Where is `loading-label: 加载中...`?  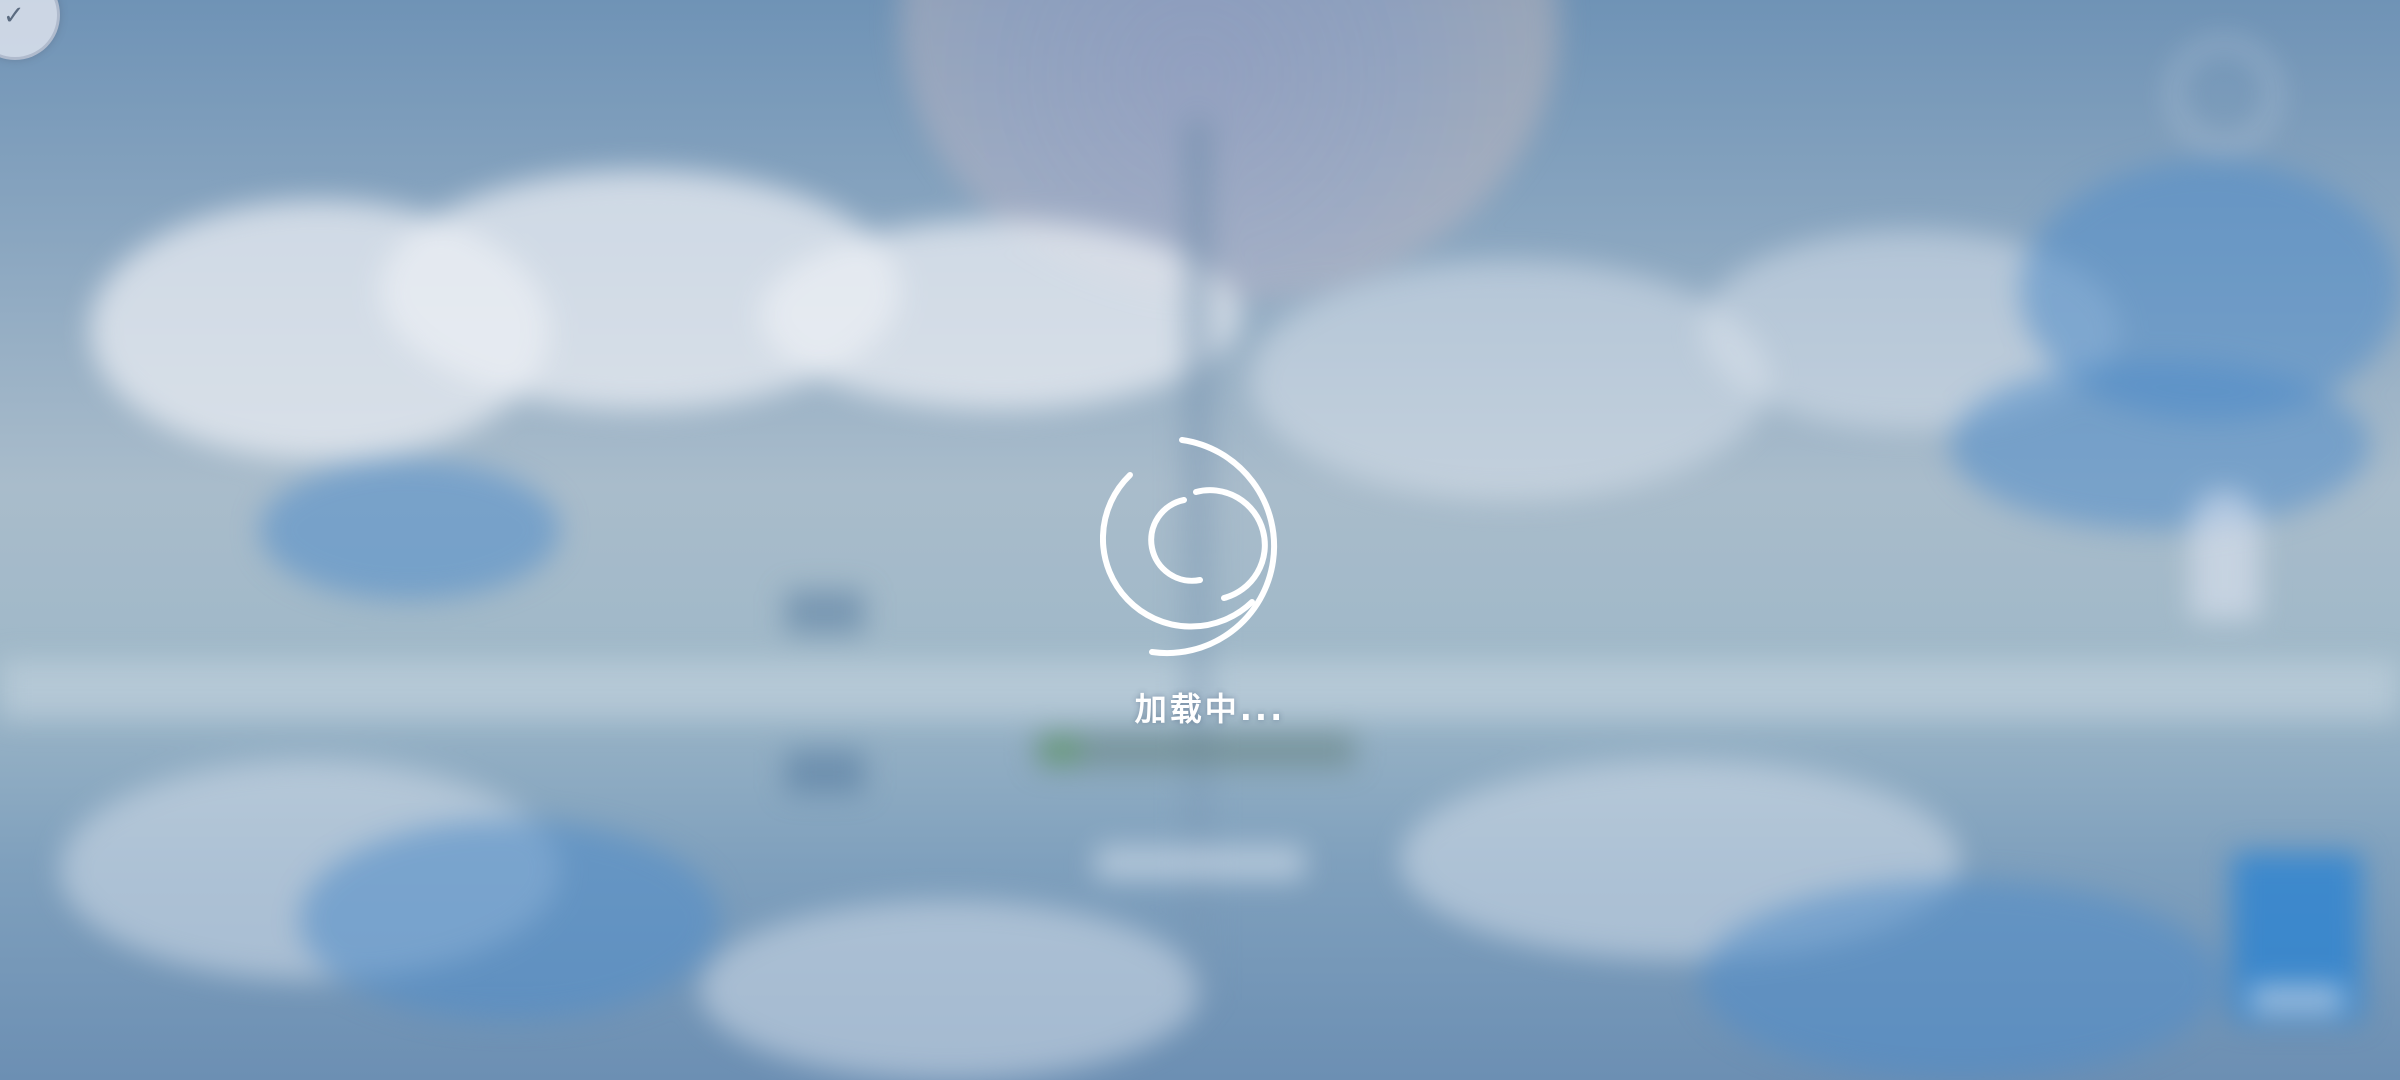
loading-label: 加载中... is located at coordinates (1210, 709).